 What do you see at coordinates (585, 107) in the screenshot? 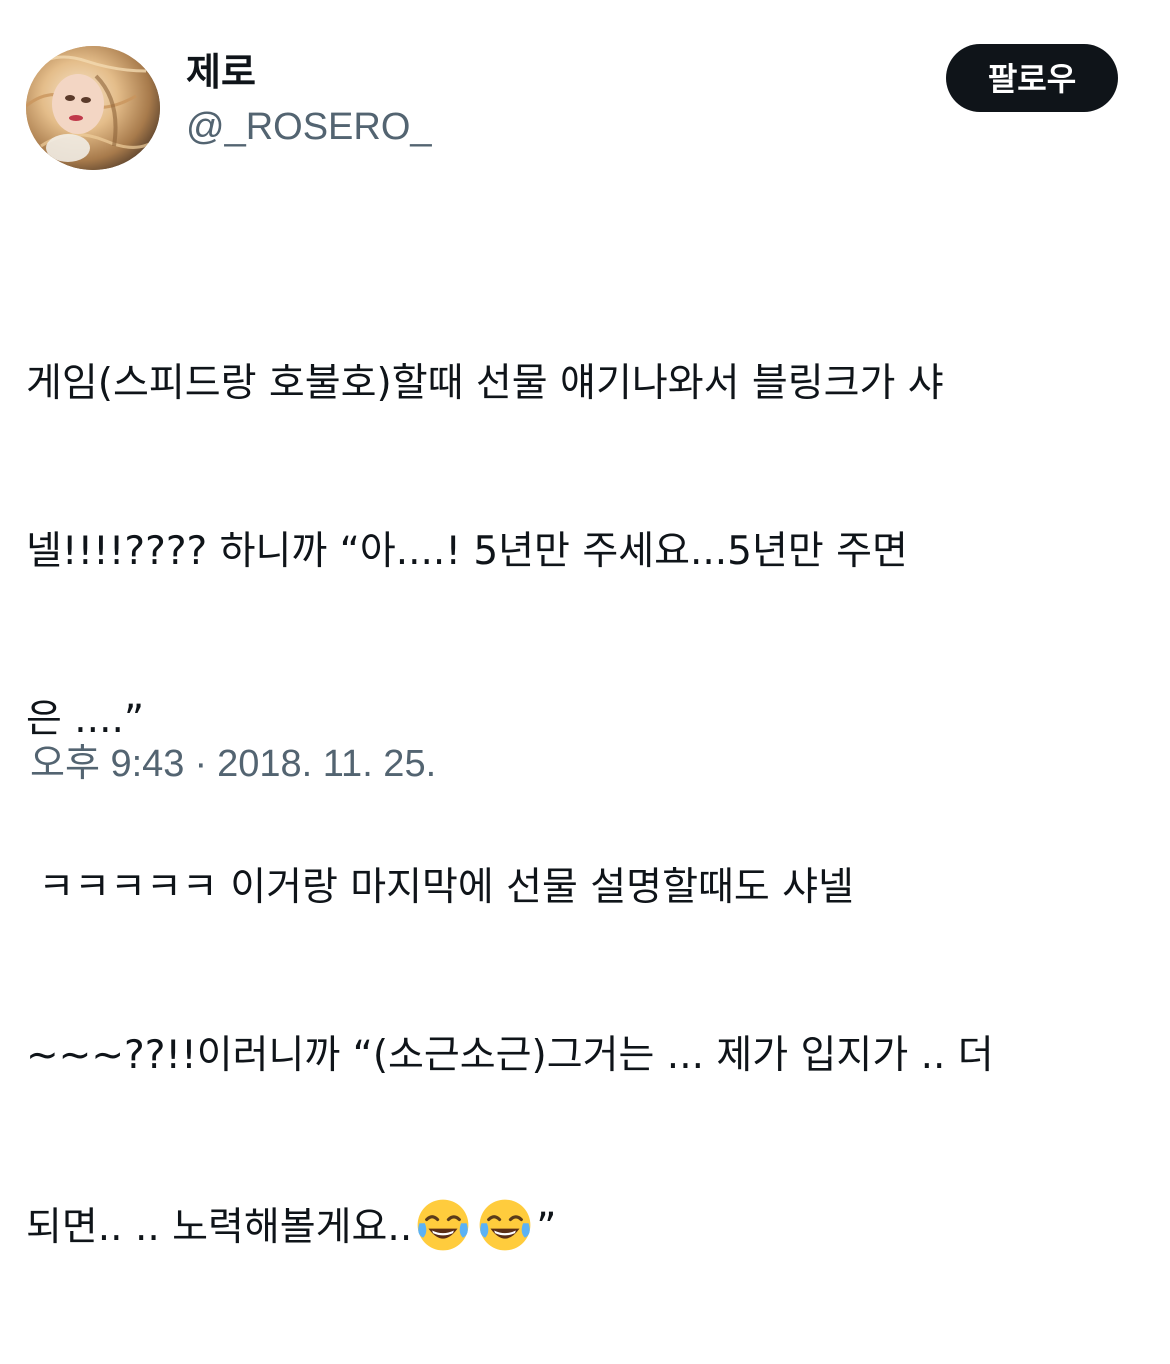
I see `tweet-header: 제로 @_ROSERO_ 팔로우` at bounding box center [585, 107].